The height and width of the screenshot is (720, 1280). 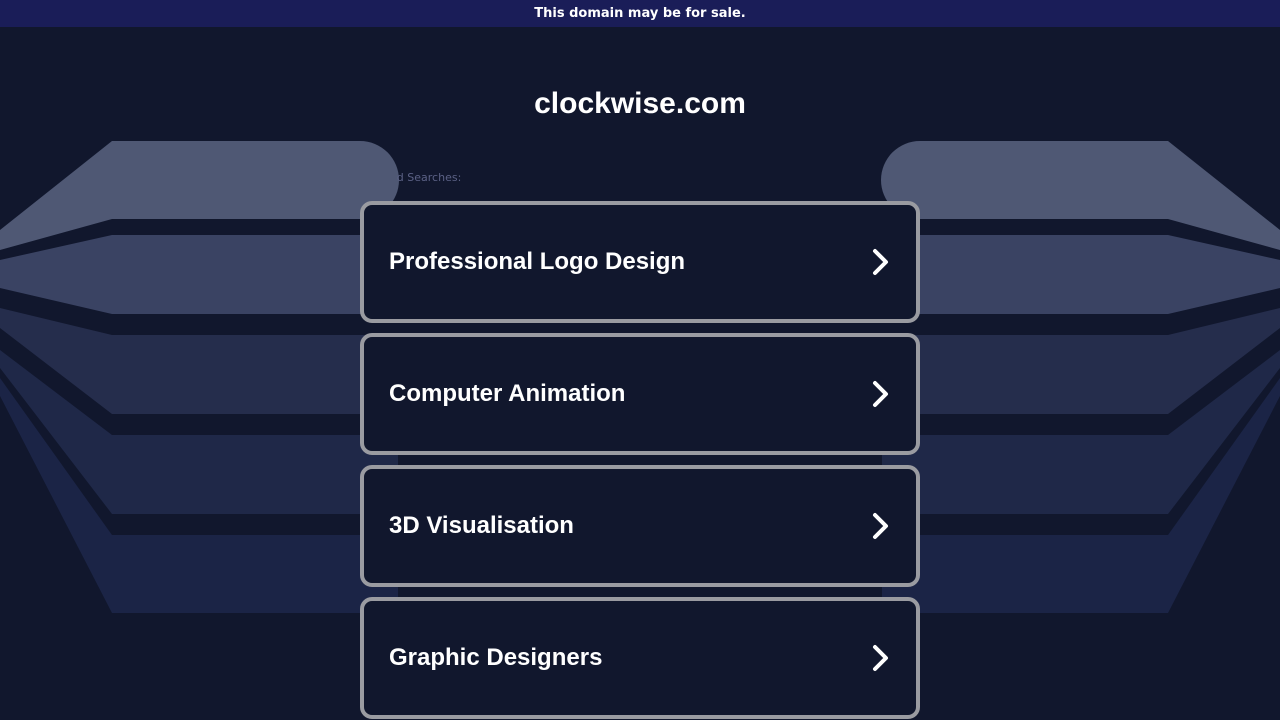 I want to click on for-sale-banner: This domain may be for sale., so click(x=640, y=13).